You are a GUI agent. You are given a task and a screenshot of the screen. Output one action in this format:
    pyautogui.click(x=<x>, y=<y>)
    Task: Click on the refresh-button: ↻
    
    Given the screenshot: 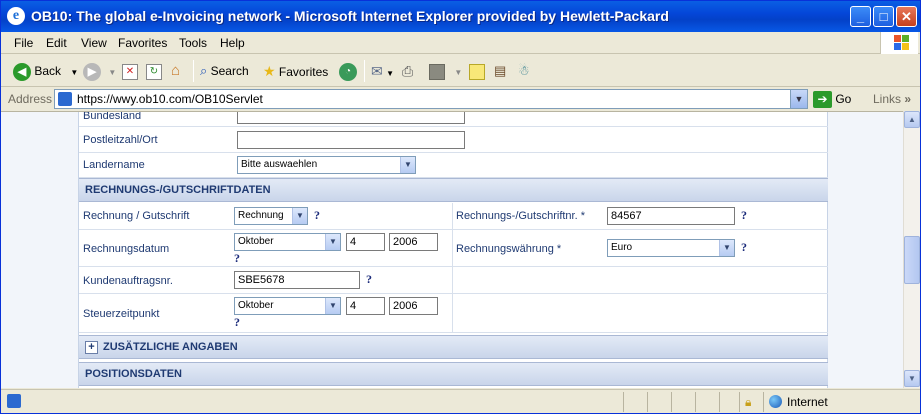 What is the action you would take?
    pyautogui.click(x=154, y=71)
    